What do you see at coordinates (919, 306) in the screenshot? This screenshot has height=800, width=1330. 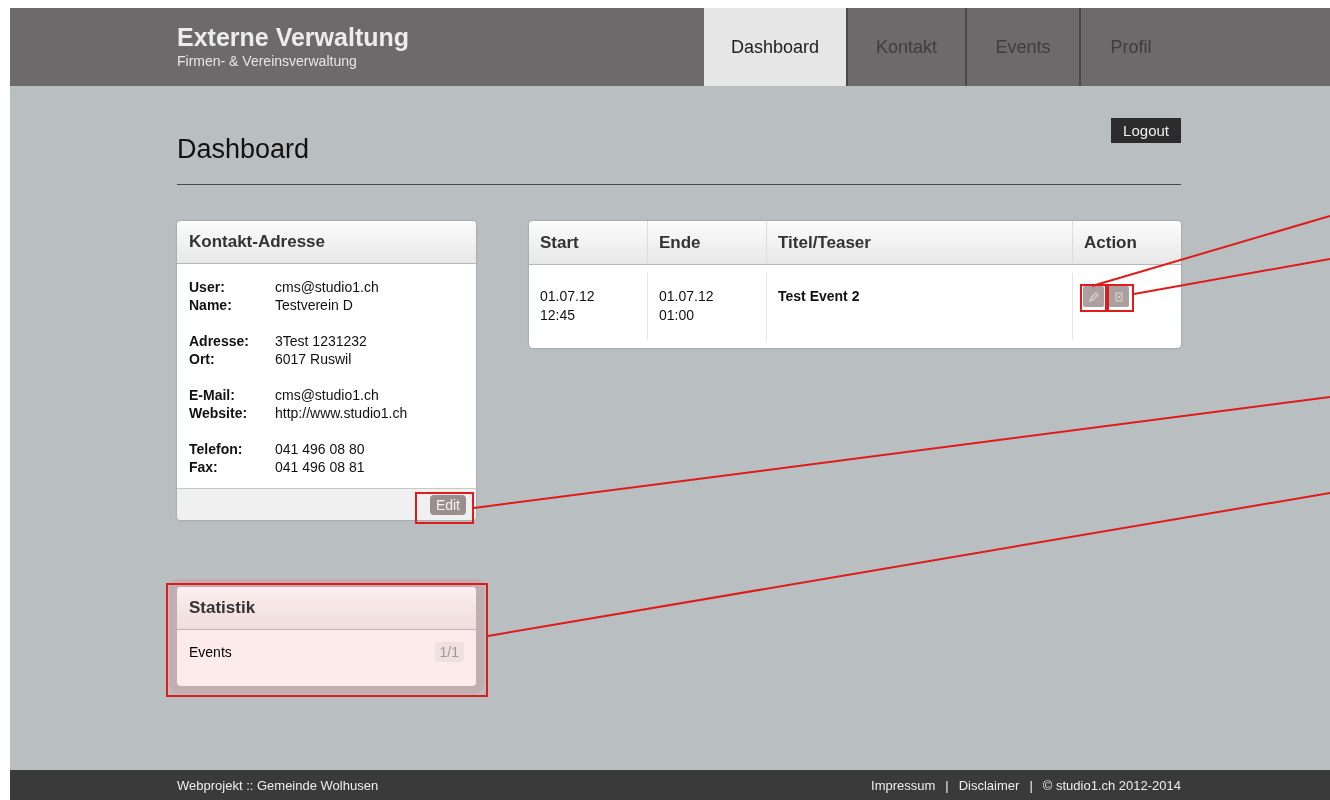 I see `table-cell: Test Event 2` at bounding box center [919, 306].